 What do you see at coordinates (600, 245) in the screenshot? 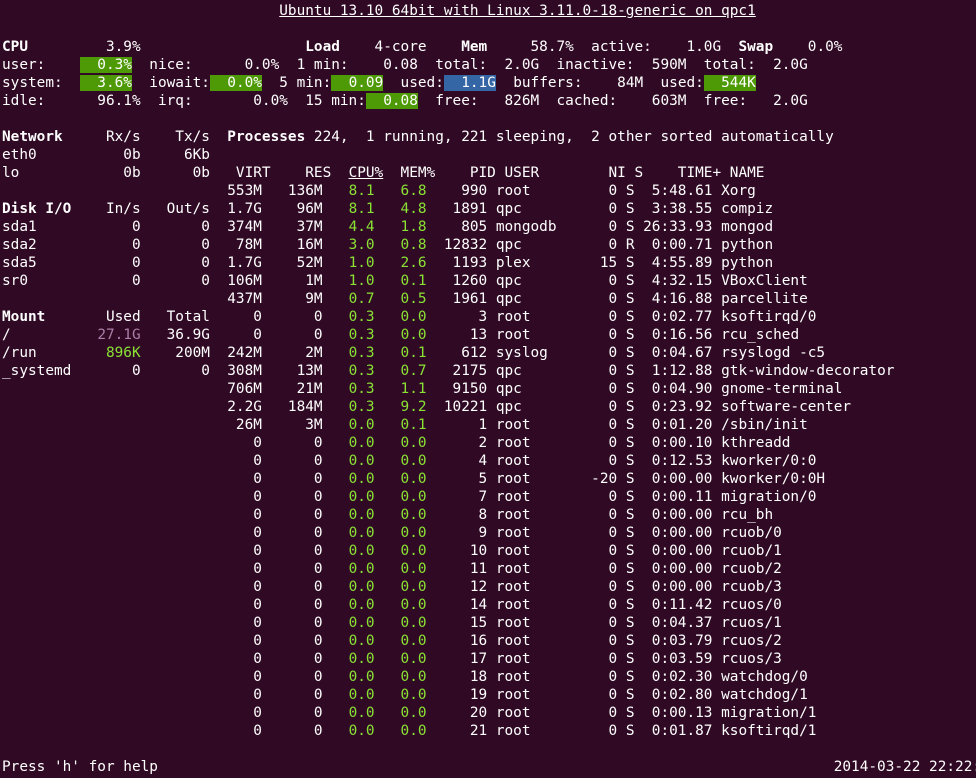
I see `terminal-text-segment: 12832 qpc 0 R 0:00.71 python` at bounding box center [600, 245].